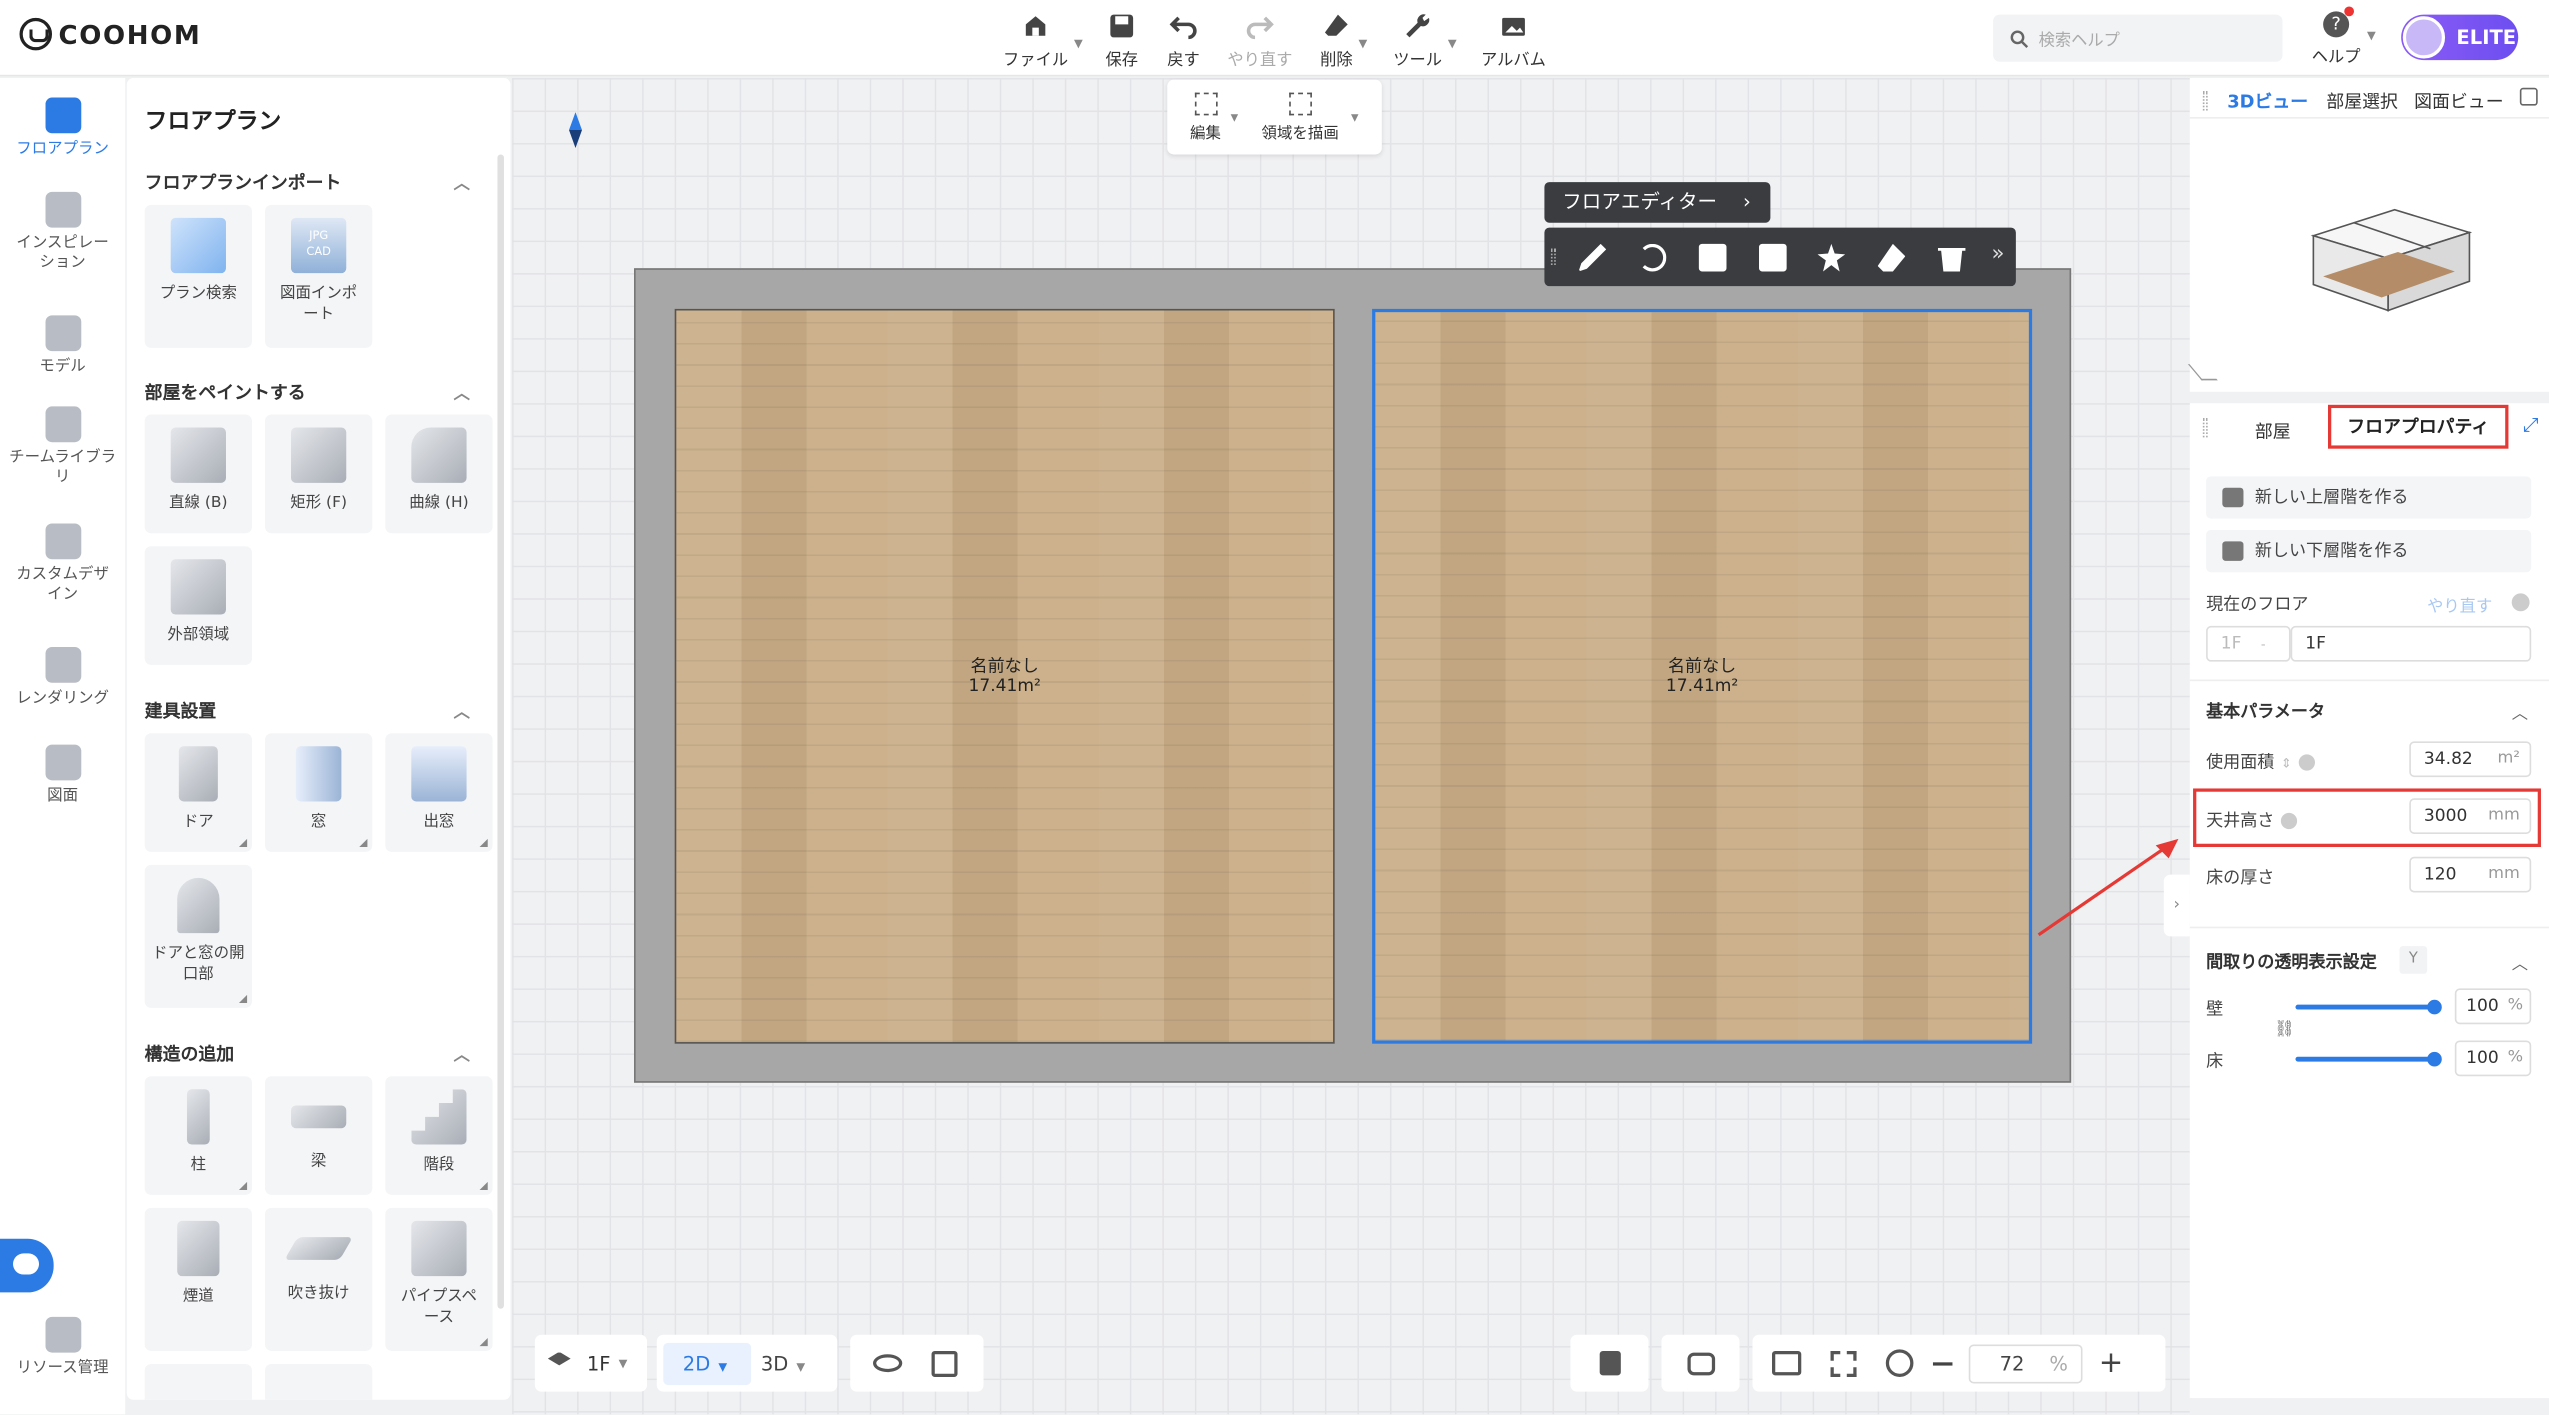  What do you see at coordinates (2418, 426) in the screenshot?
I see `tab-floor-properties: フロアプロパティ` at bounding box center [2418, 426].